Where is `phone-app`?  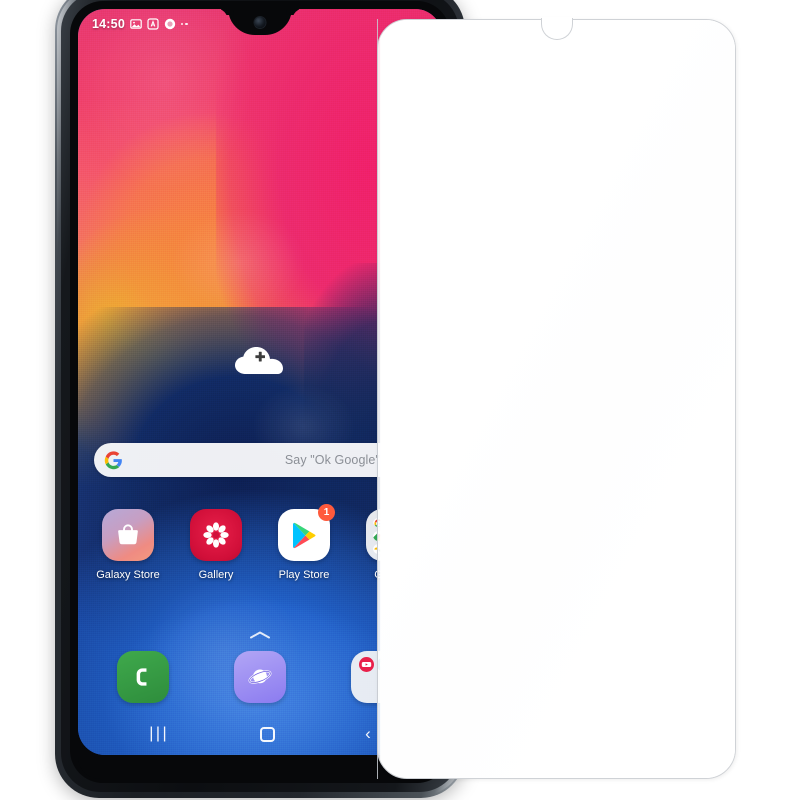 phone-app is located at coordinates (142, 677).